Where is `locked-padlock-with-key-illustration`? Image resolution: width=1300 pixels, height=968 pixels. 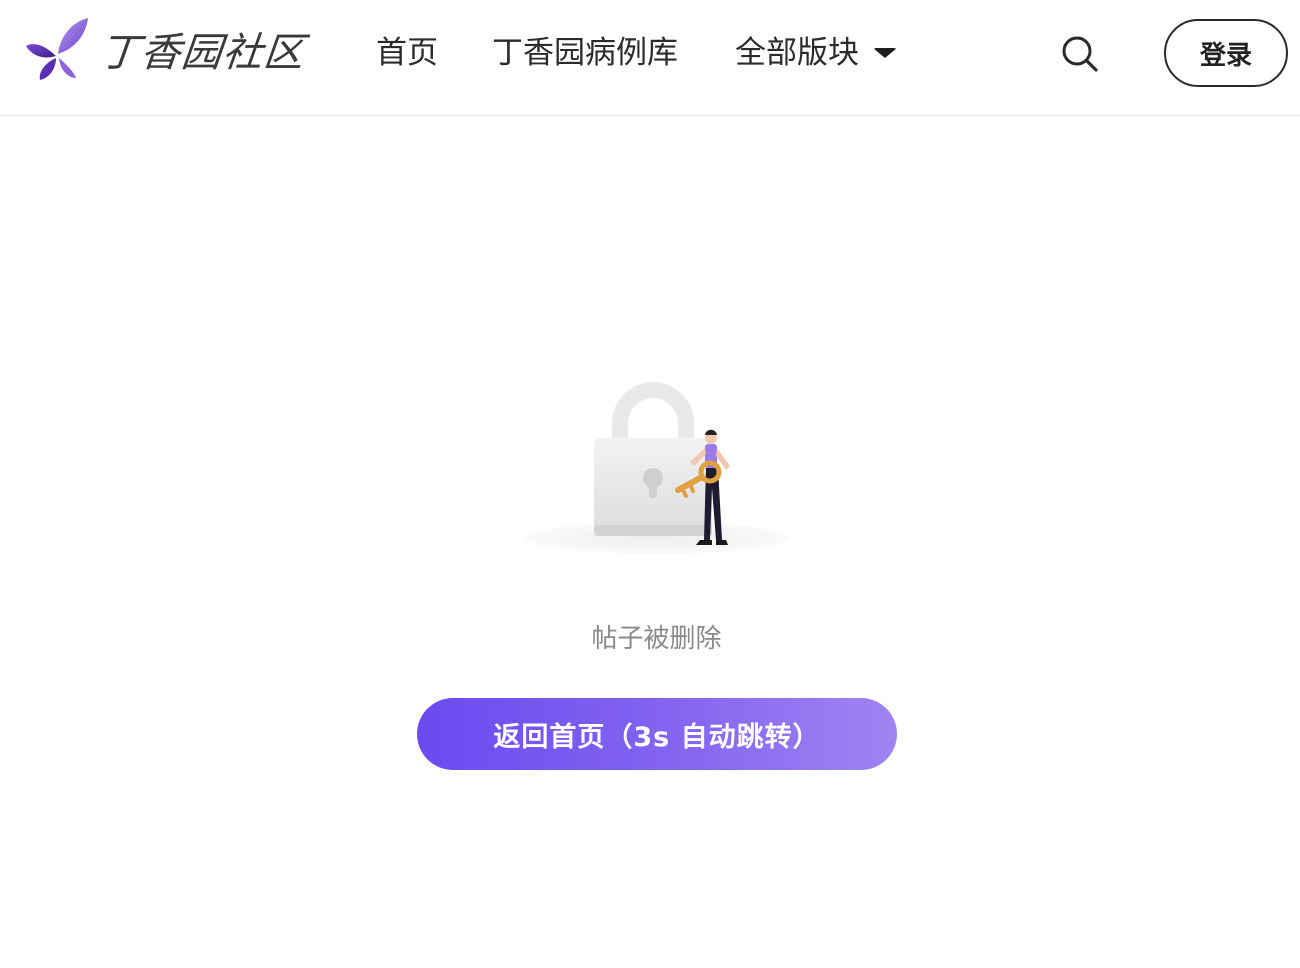
locked-padlock-with-key-illustration is located at coordinates (657, 467).